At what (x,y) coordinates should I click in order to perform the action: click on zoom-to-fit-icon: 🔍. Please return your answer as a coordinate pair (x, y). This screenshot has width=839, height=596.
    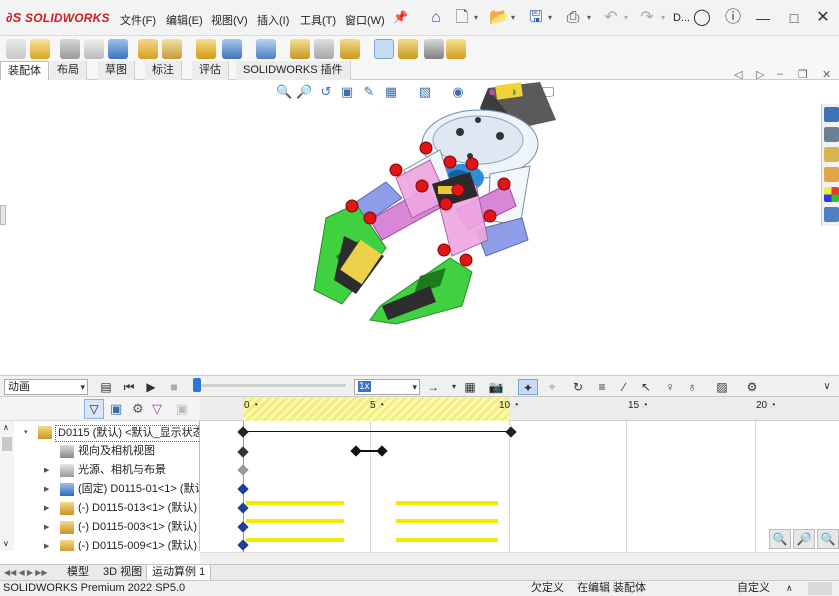
    Looking at the image, I should click on (284, 92).